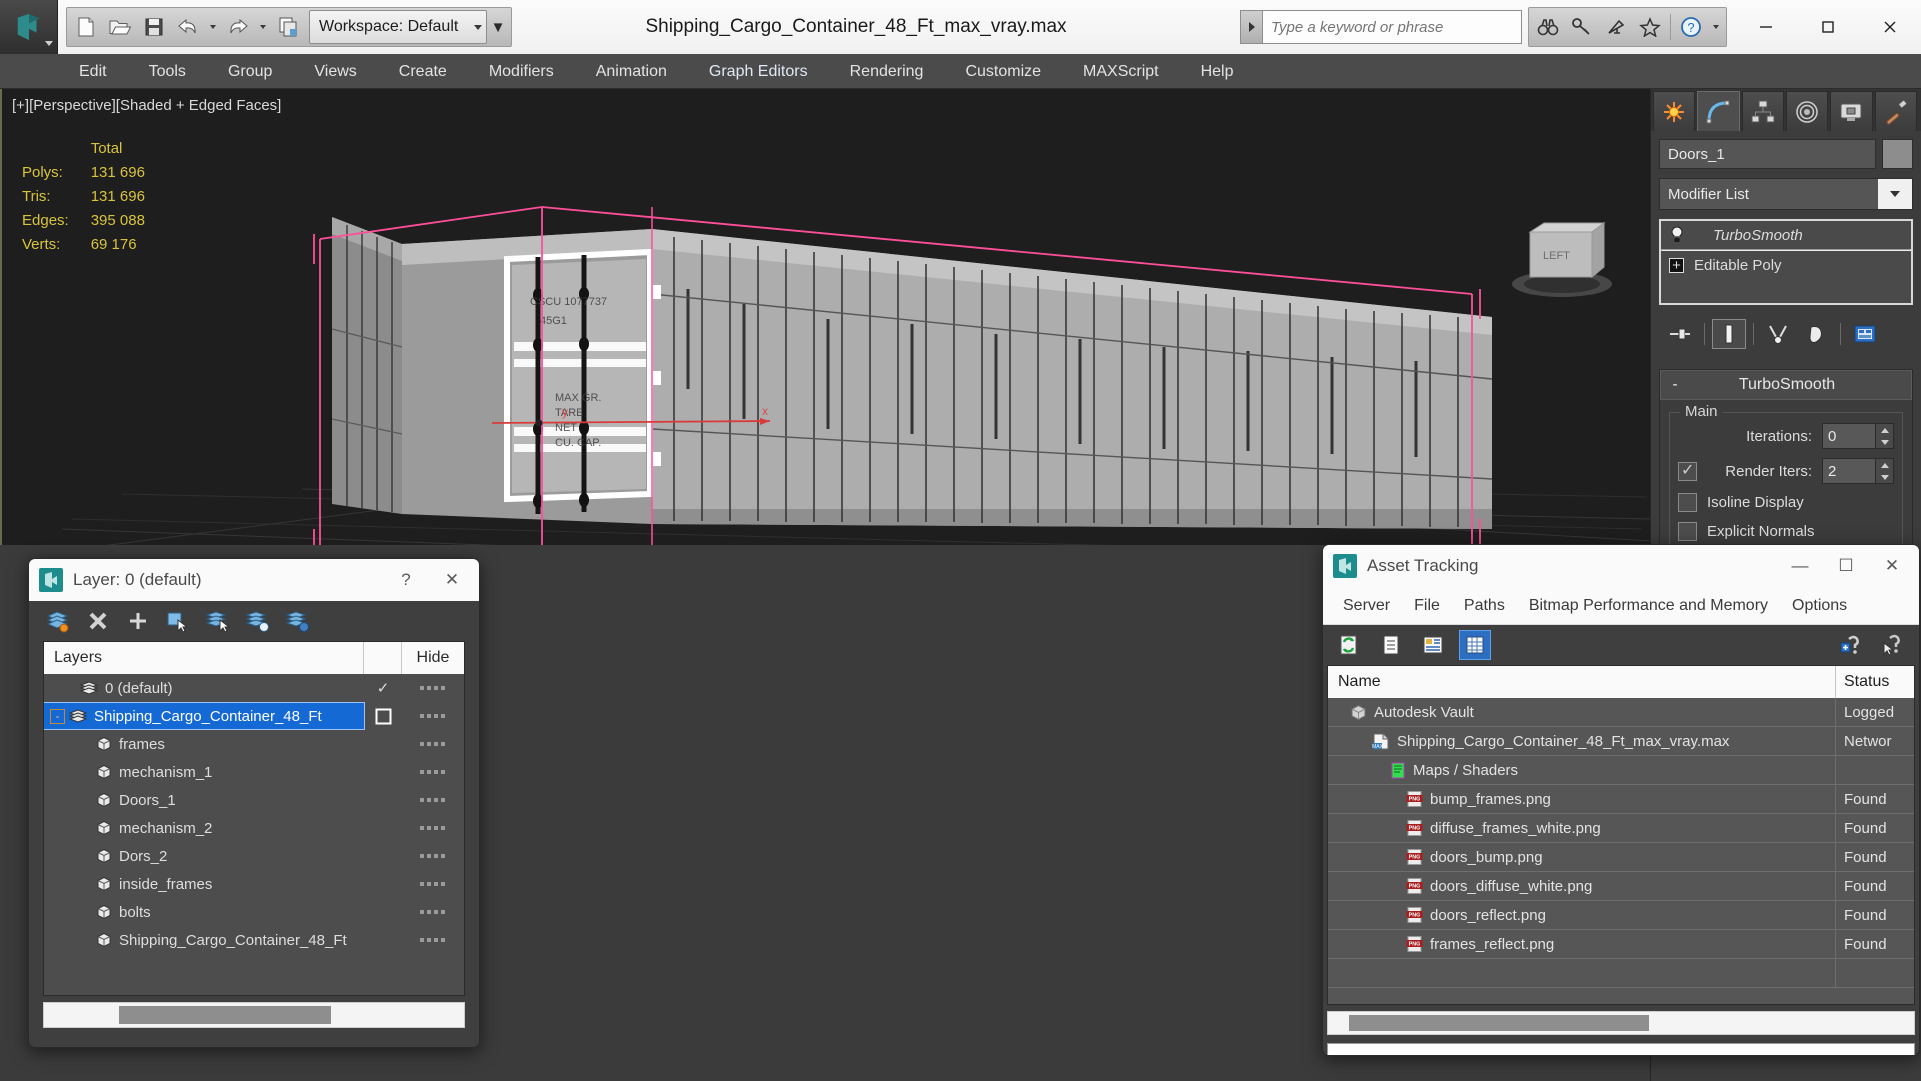 The height and width of the screenshot is (1081, 1921). Describe the element at coordinates (204, 828) in the screenshot. I see `layer-row-name-cell: mechanism_2` at that location.